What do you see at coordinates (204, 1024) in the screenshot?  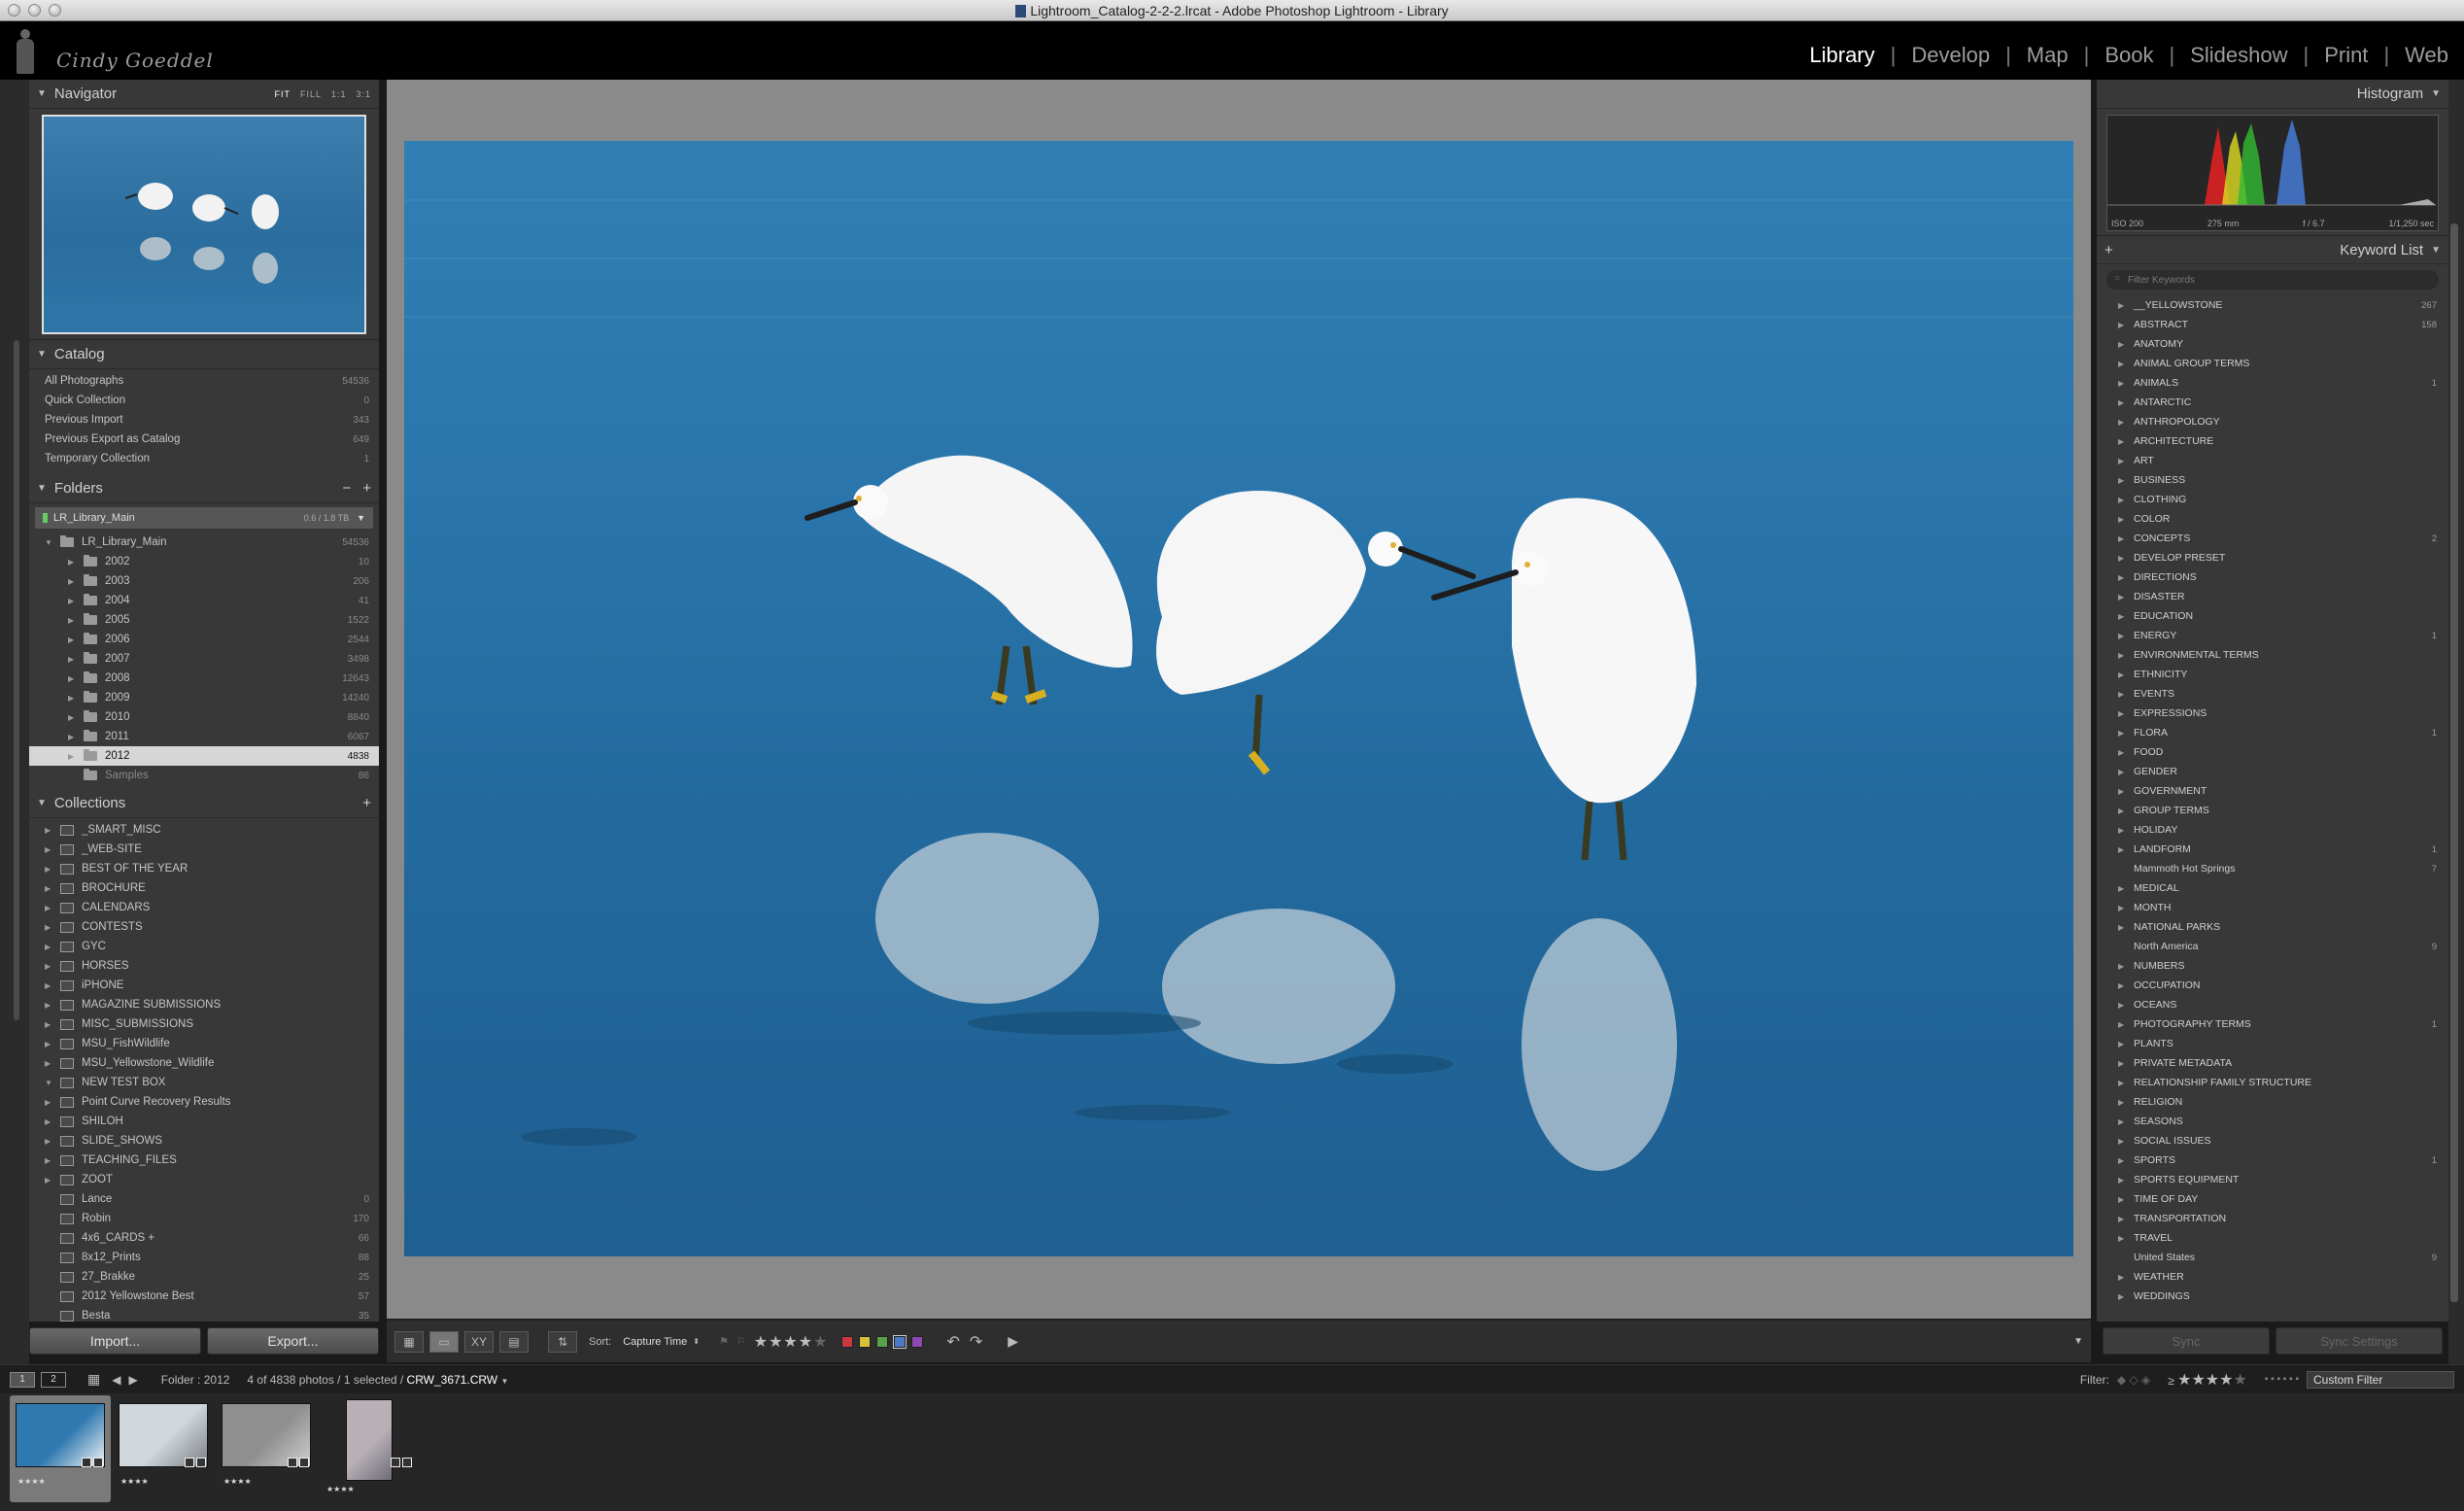 I see `collection-set: ▶ MISC_SUBMISSIONS` at bounding box center [204, 1024].